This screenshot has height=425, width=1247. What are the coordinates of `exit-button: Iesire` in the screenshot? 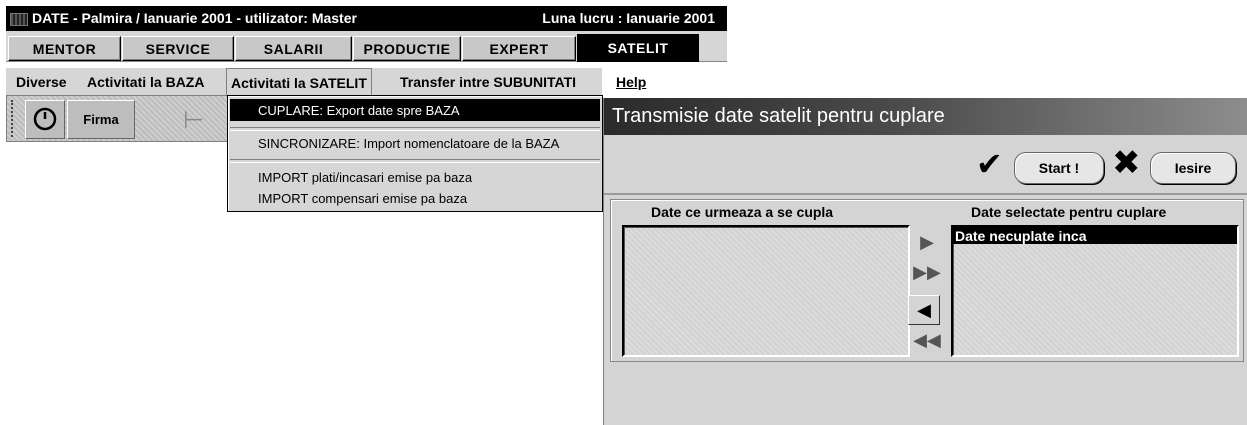 It's located at (1193, 168).